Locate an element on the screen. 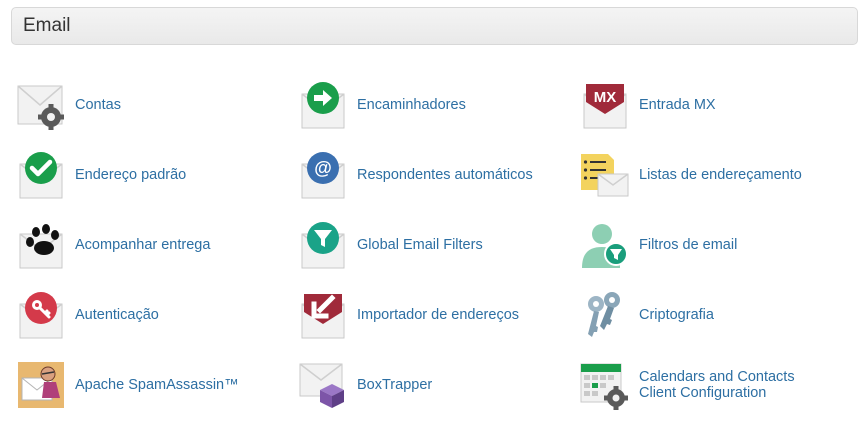 The height and width of the screenshot is (432, 860). mailing-list-icon is located at coordinates (605, 175).